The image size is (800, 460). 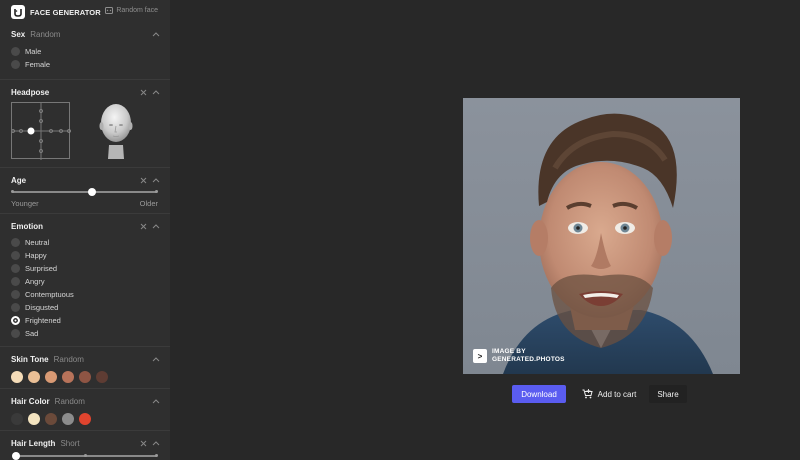 What do you see at coordinates (45, 34) in the screenshot?
I see `sex-value: Random` at bounding box center [45, 34].